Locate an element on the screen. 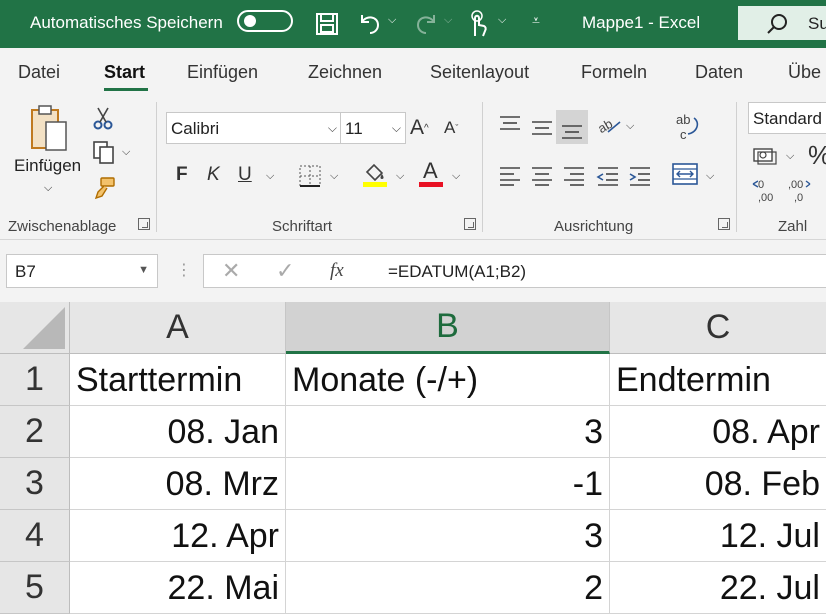 This screenshot has width=826, height=614. cell-a4: 12. Apr is located at coordinates (178, 536).